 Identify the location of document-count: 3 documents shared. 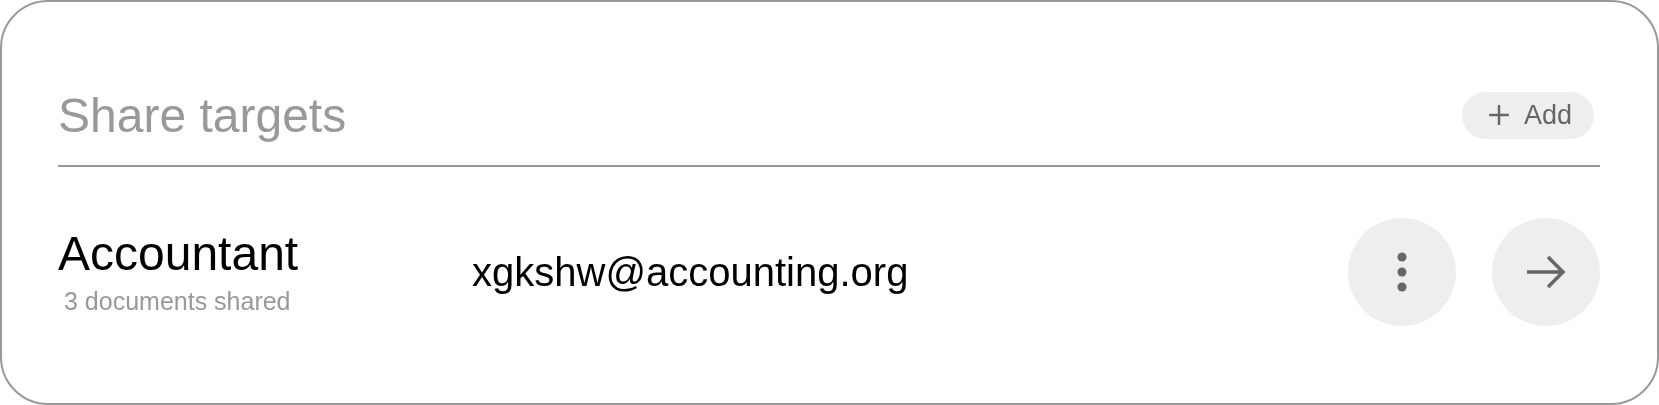
(177, 301).